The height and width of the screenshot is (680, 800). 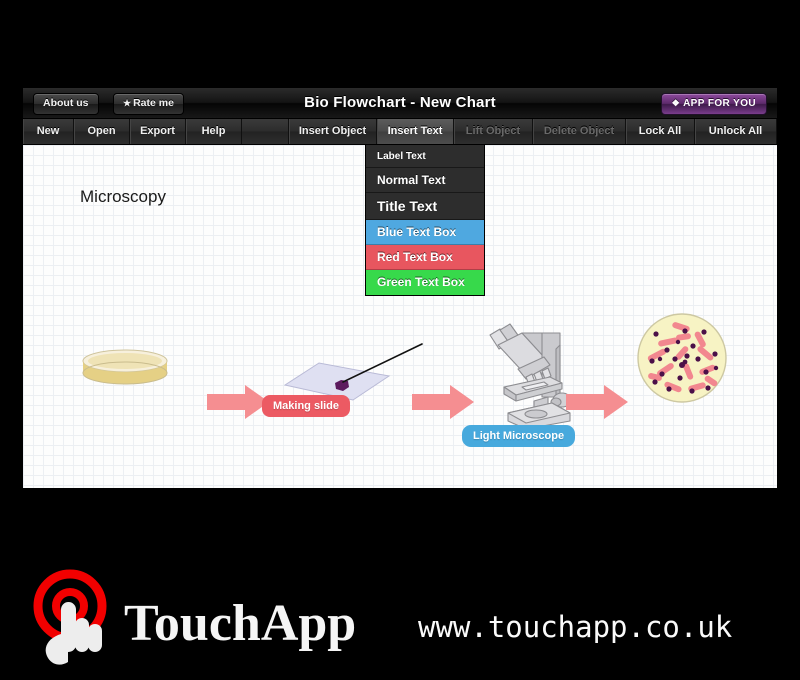 What do you see at coordinates (214, 131) in the screenshot?
I see `menu-item-help: Help` at bounding box center [214, 131].